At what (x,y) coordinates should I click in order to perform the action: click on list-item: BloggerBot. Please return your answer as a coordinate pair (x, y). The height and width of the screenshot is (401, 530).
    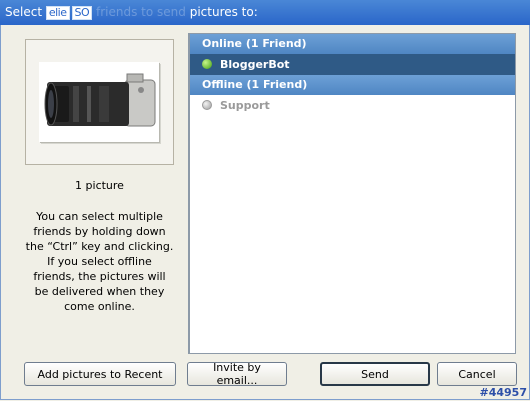
    Looking at the image, I should click on (352, 64).